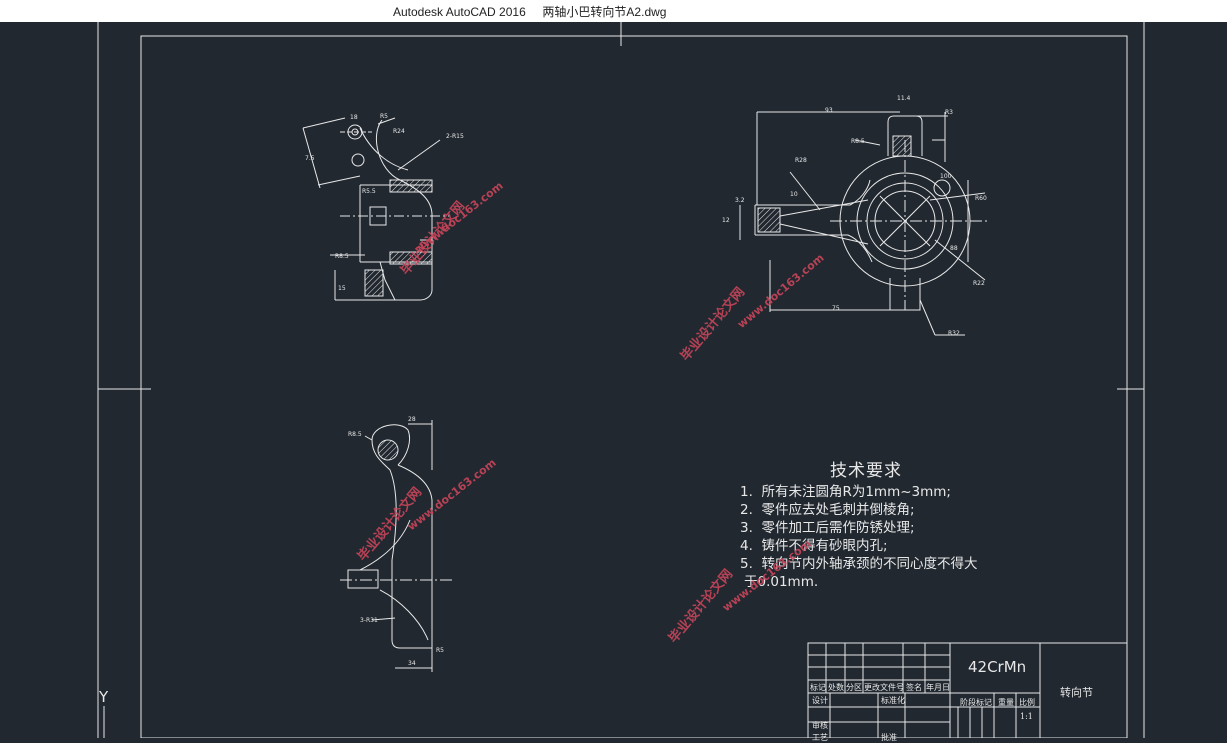 Image resolution: width=1227 pixels, height=743 pixels. Describe the element at coordinates (1076, 692) in the screenshot. I see `part-name-label: 转向节` at that location.